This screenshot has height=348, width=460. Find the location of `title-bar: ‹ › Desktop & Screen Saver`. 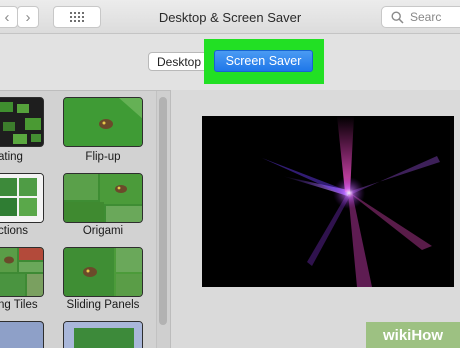

title-bar: ‹ › Desktop & Screen Saver is located at coordinates (230, 17).